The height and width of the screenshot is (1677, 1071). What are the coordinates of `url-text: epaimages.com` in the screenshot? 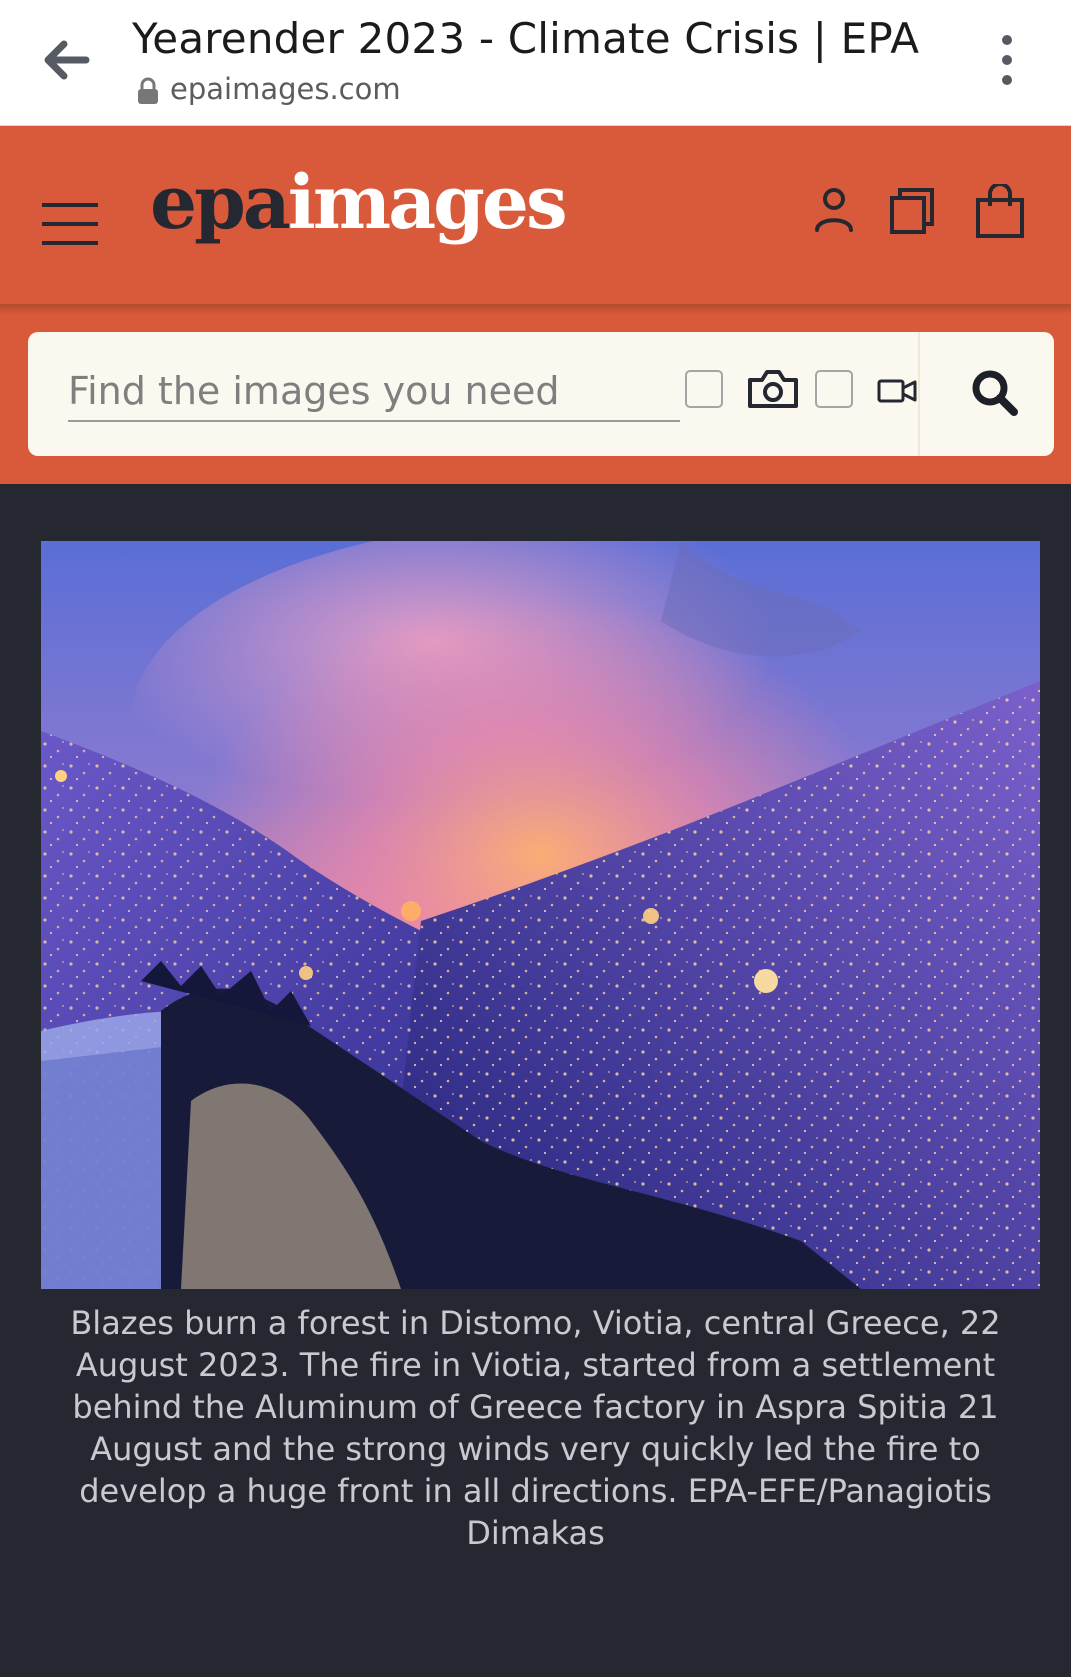 It's located at (285, 89).